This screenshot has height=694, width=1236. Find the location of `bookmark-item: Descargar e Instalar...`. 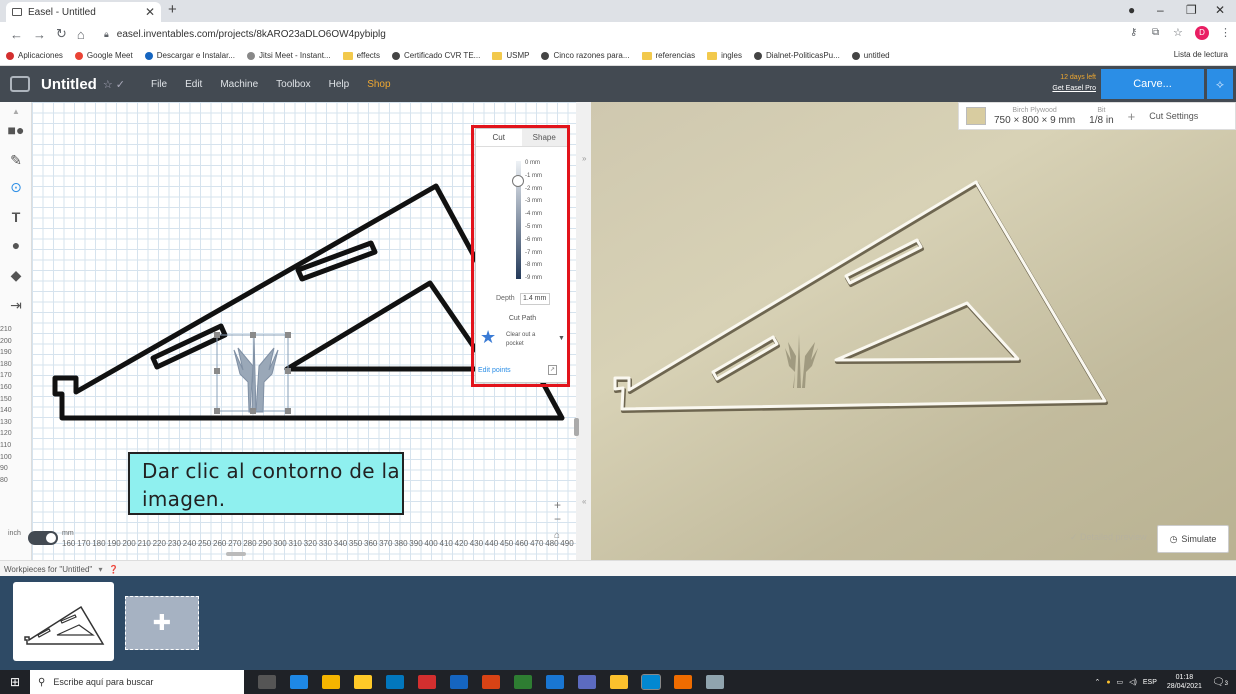

bookmark-item: Descargar e Instalar... is located at coordinates (189, 55).